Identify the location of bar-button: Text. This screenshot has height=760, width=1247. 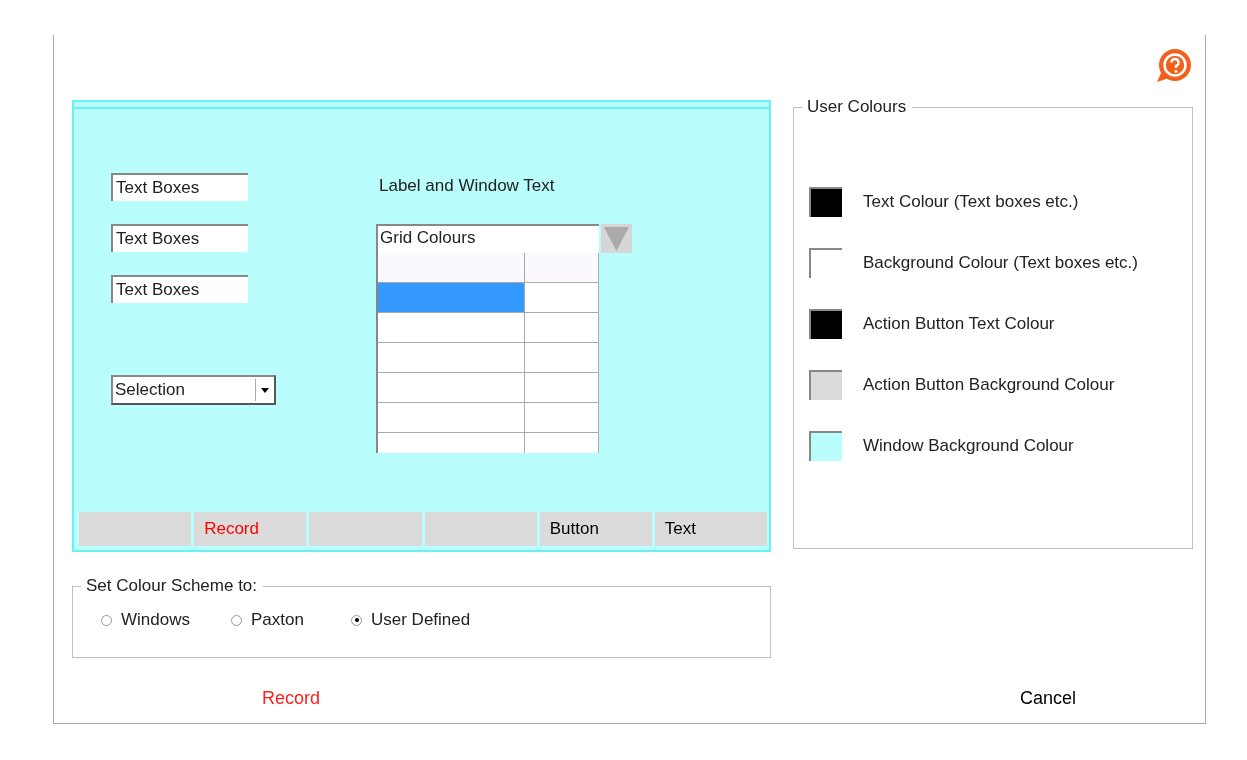
(711, 529).